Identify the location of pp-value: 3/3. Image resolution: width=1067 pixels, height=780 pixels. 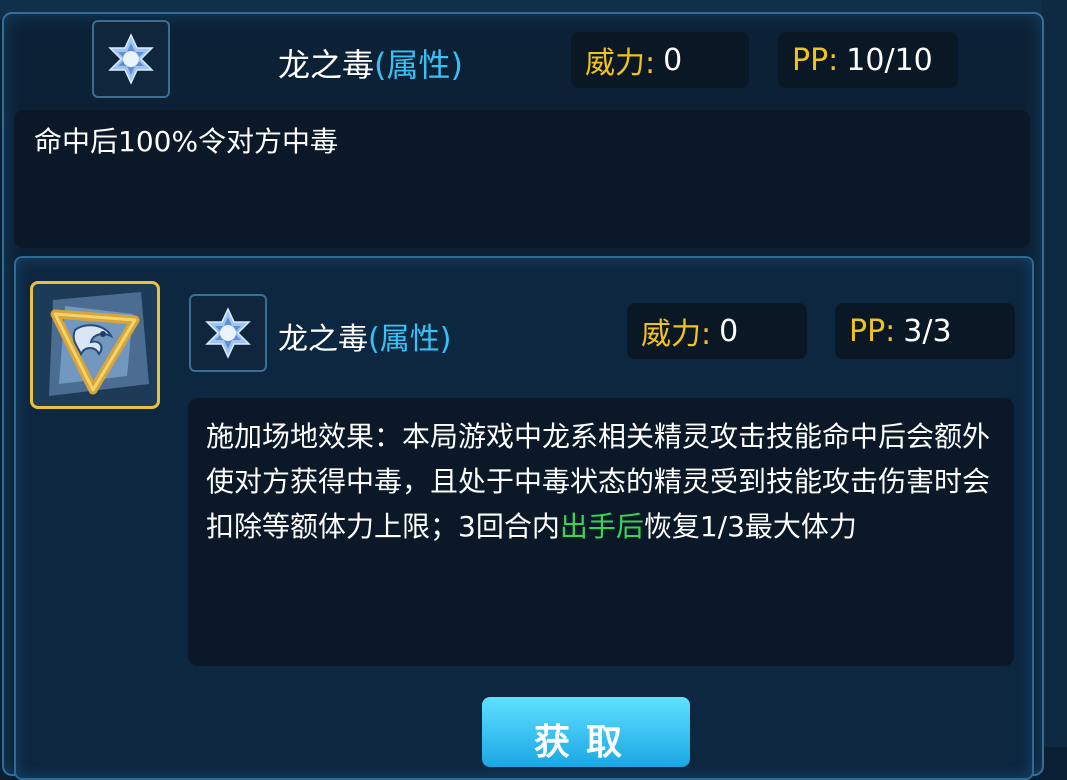
(927, 331).